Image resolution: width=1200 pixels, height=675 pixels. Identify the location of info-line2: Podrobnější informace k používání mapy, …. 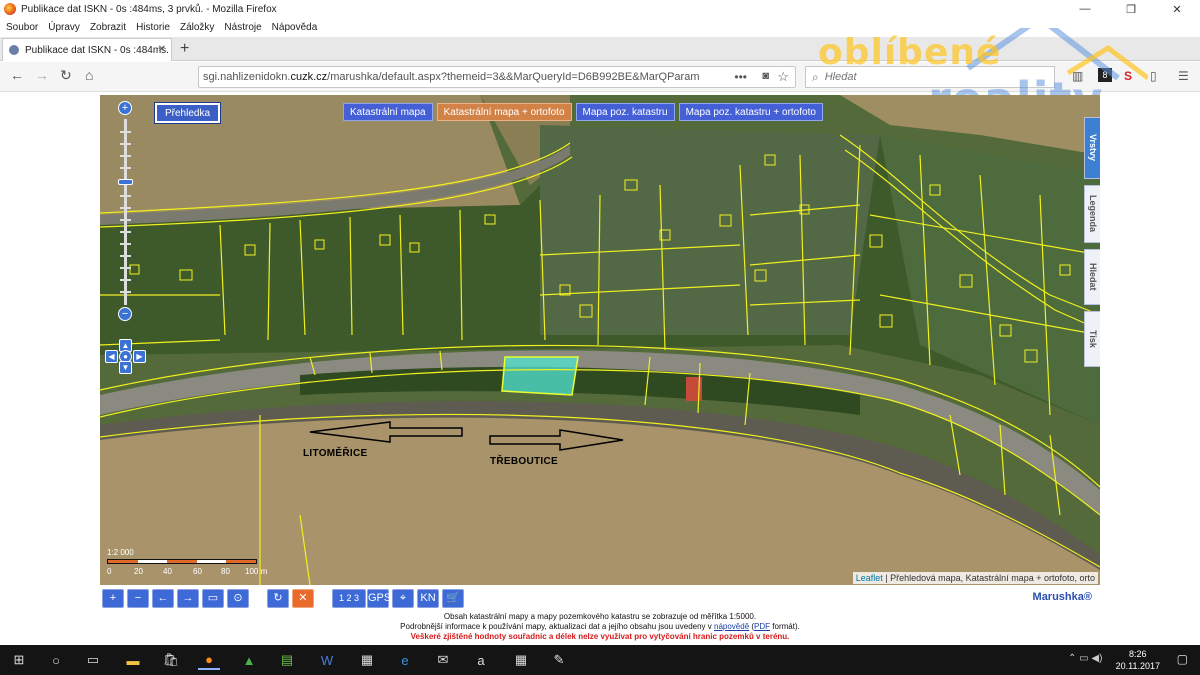
(600, 626).